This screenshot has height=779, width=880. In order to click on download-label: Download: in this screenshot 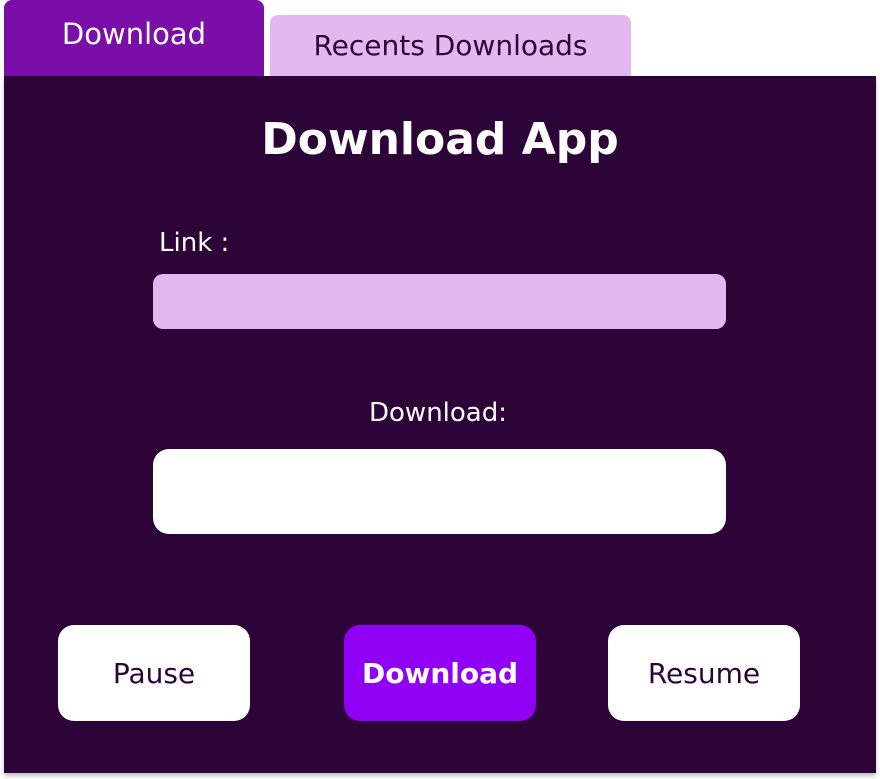, I will do `click(438, 413)`.